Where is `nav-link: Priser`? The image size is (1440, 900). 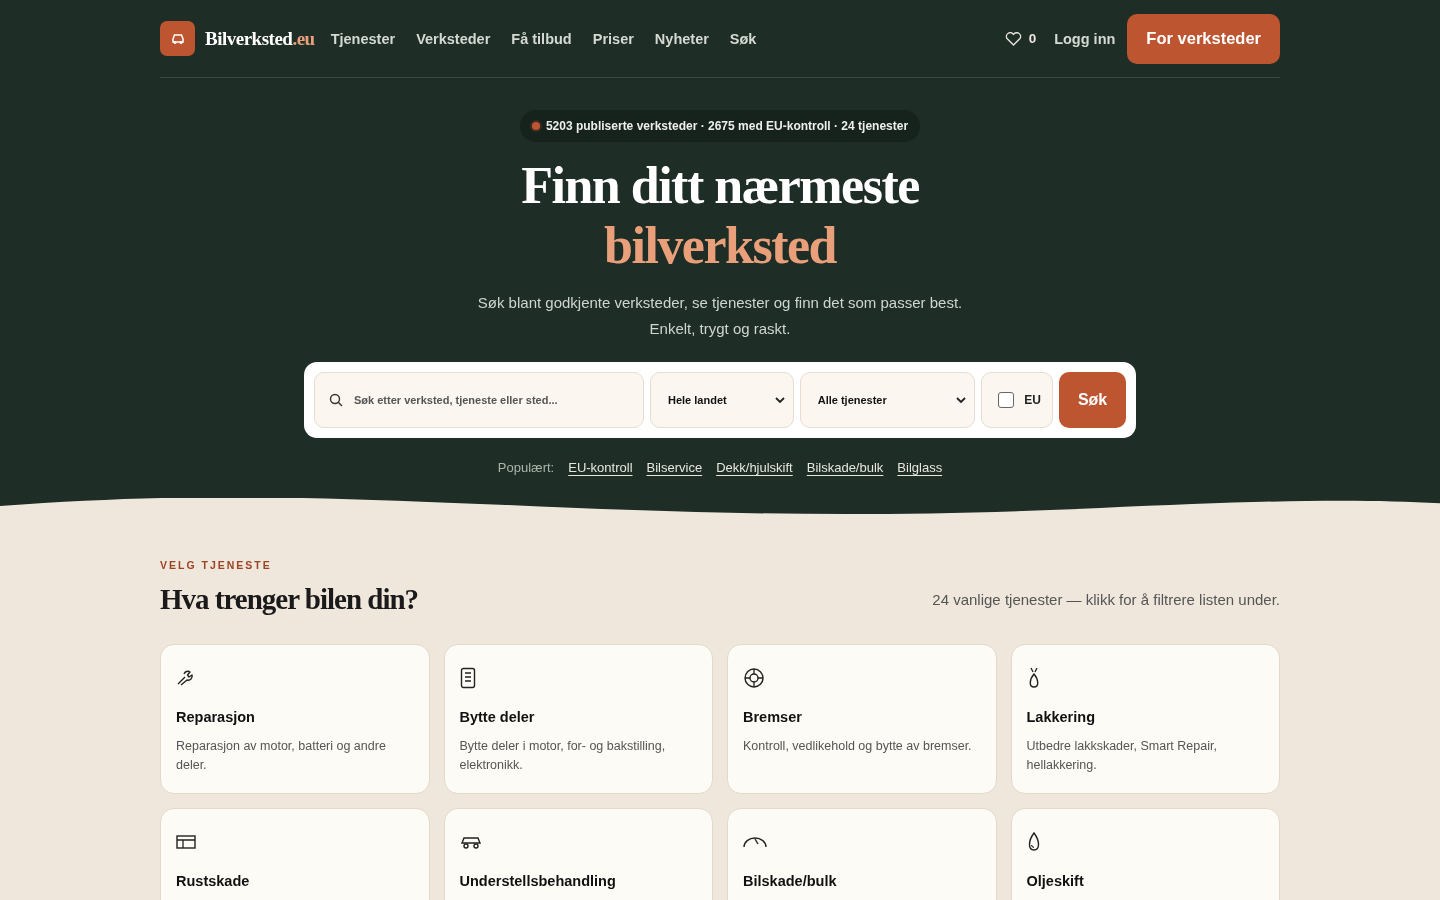 nav-link: Priser is located at coordinates (613, 38).